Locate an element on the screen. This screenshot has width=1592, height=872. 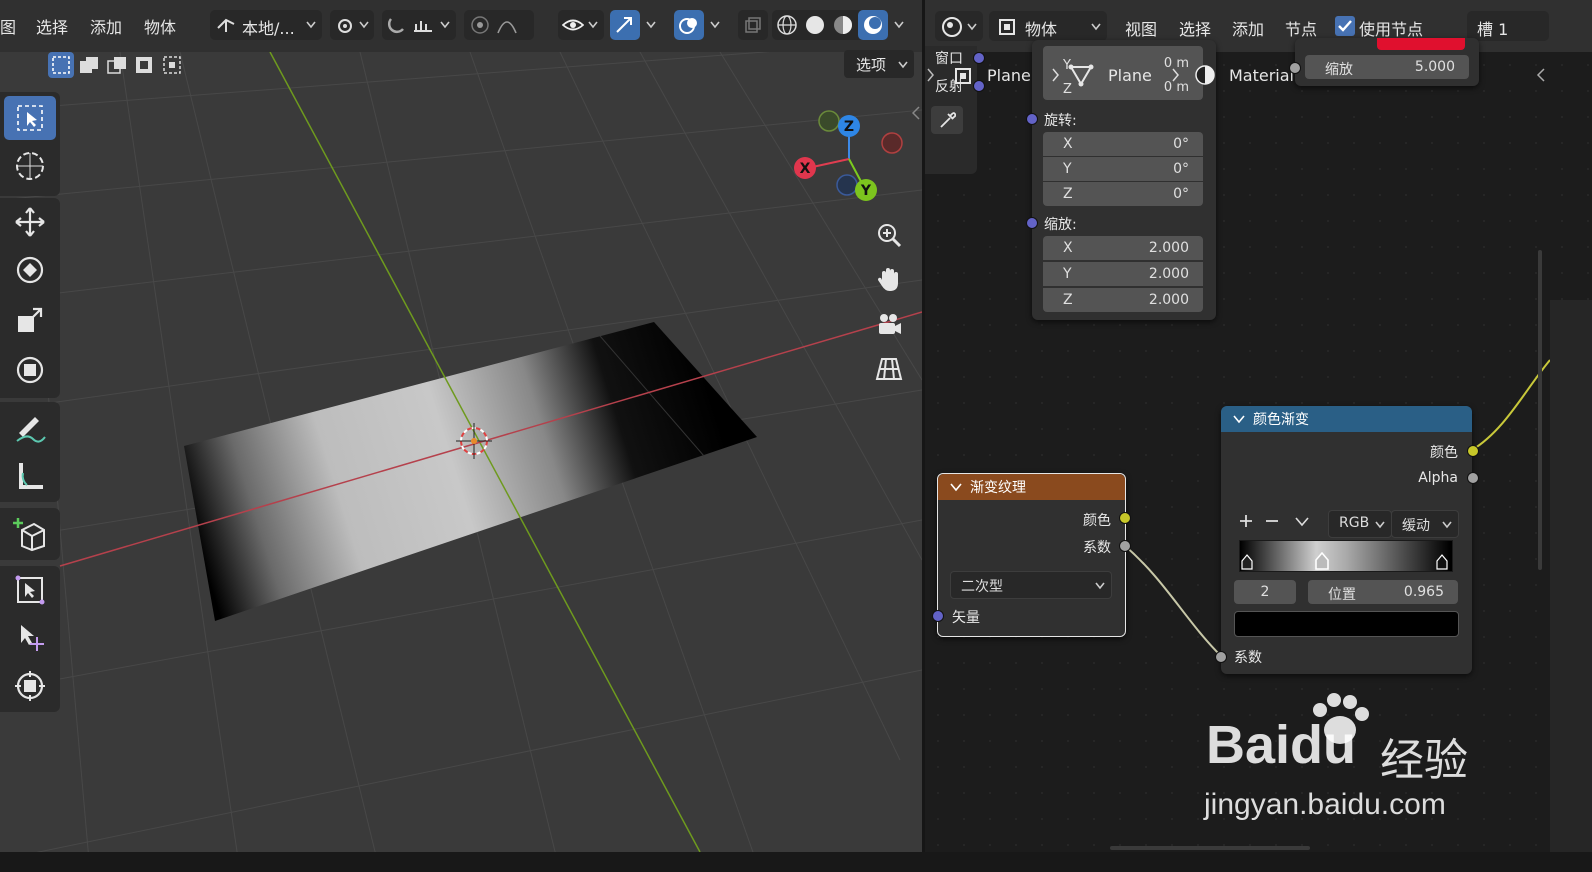
shader-type-dropdown: 物体 is located at coordinates (1048, 26).